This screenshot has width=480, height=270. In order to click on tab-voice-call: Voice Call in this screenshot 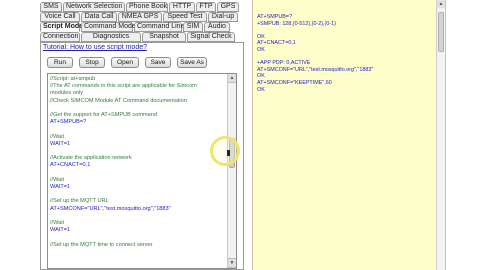, I will do `click(60, 17)`.